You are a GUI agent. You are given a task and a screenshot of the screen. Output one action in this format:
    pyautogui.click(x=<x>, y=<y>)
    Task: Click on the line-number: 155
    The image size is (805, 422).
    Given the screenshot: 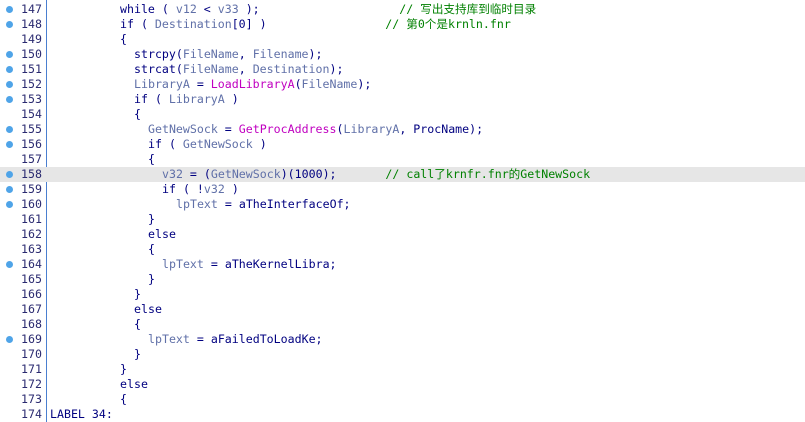 What is the action you would take?
    pyautogui.click(x=31, y=129)
    